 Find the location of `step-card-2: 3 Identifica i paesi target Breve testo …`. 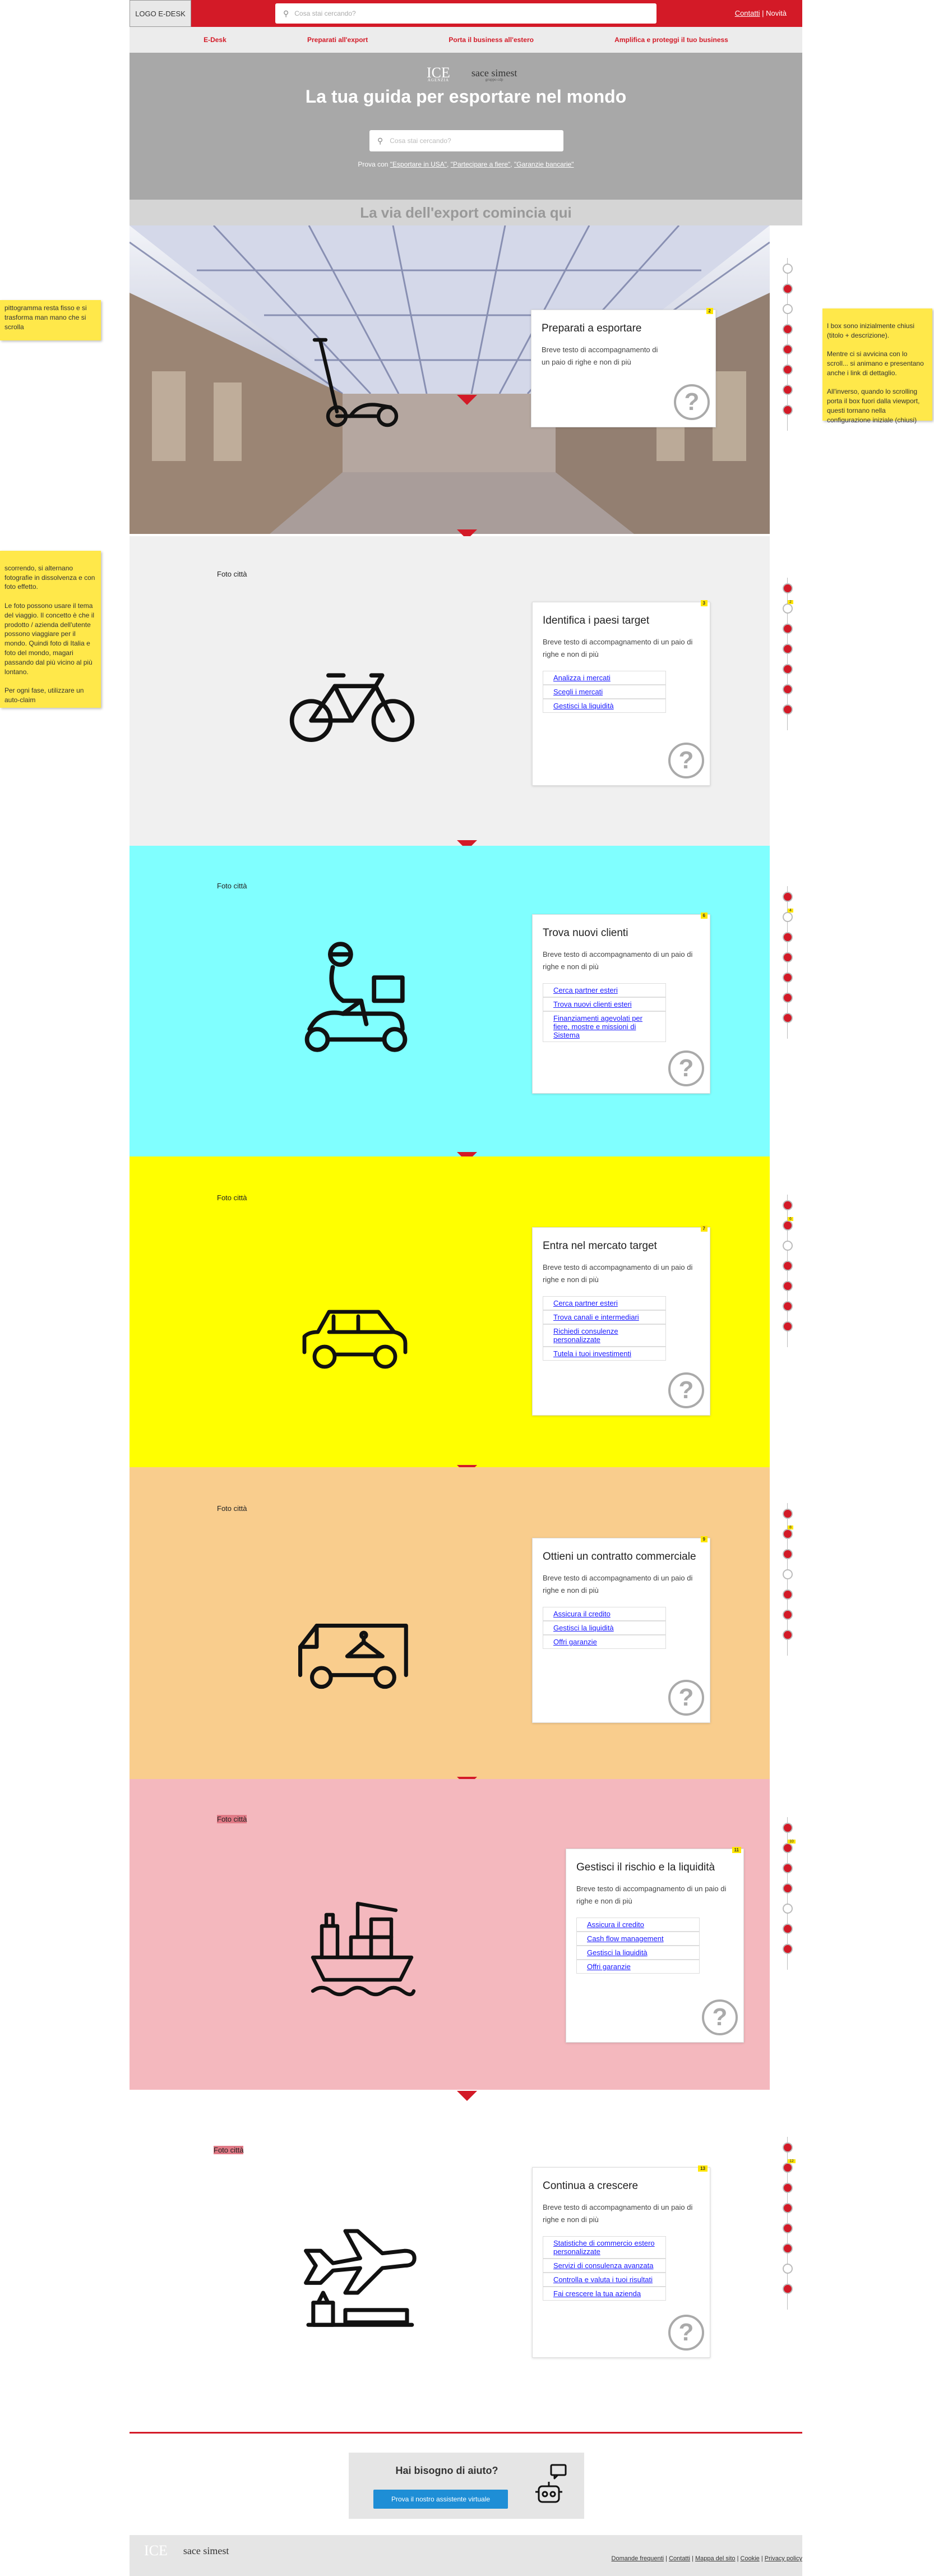

step-card-2: 3 Identifica i paesi target Breve testo … is located at coordinates (621, 693).